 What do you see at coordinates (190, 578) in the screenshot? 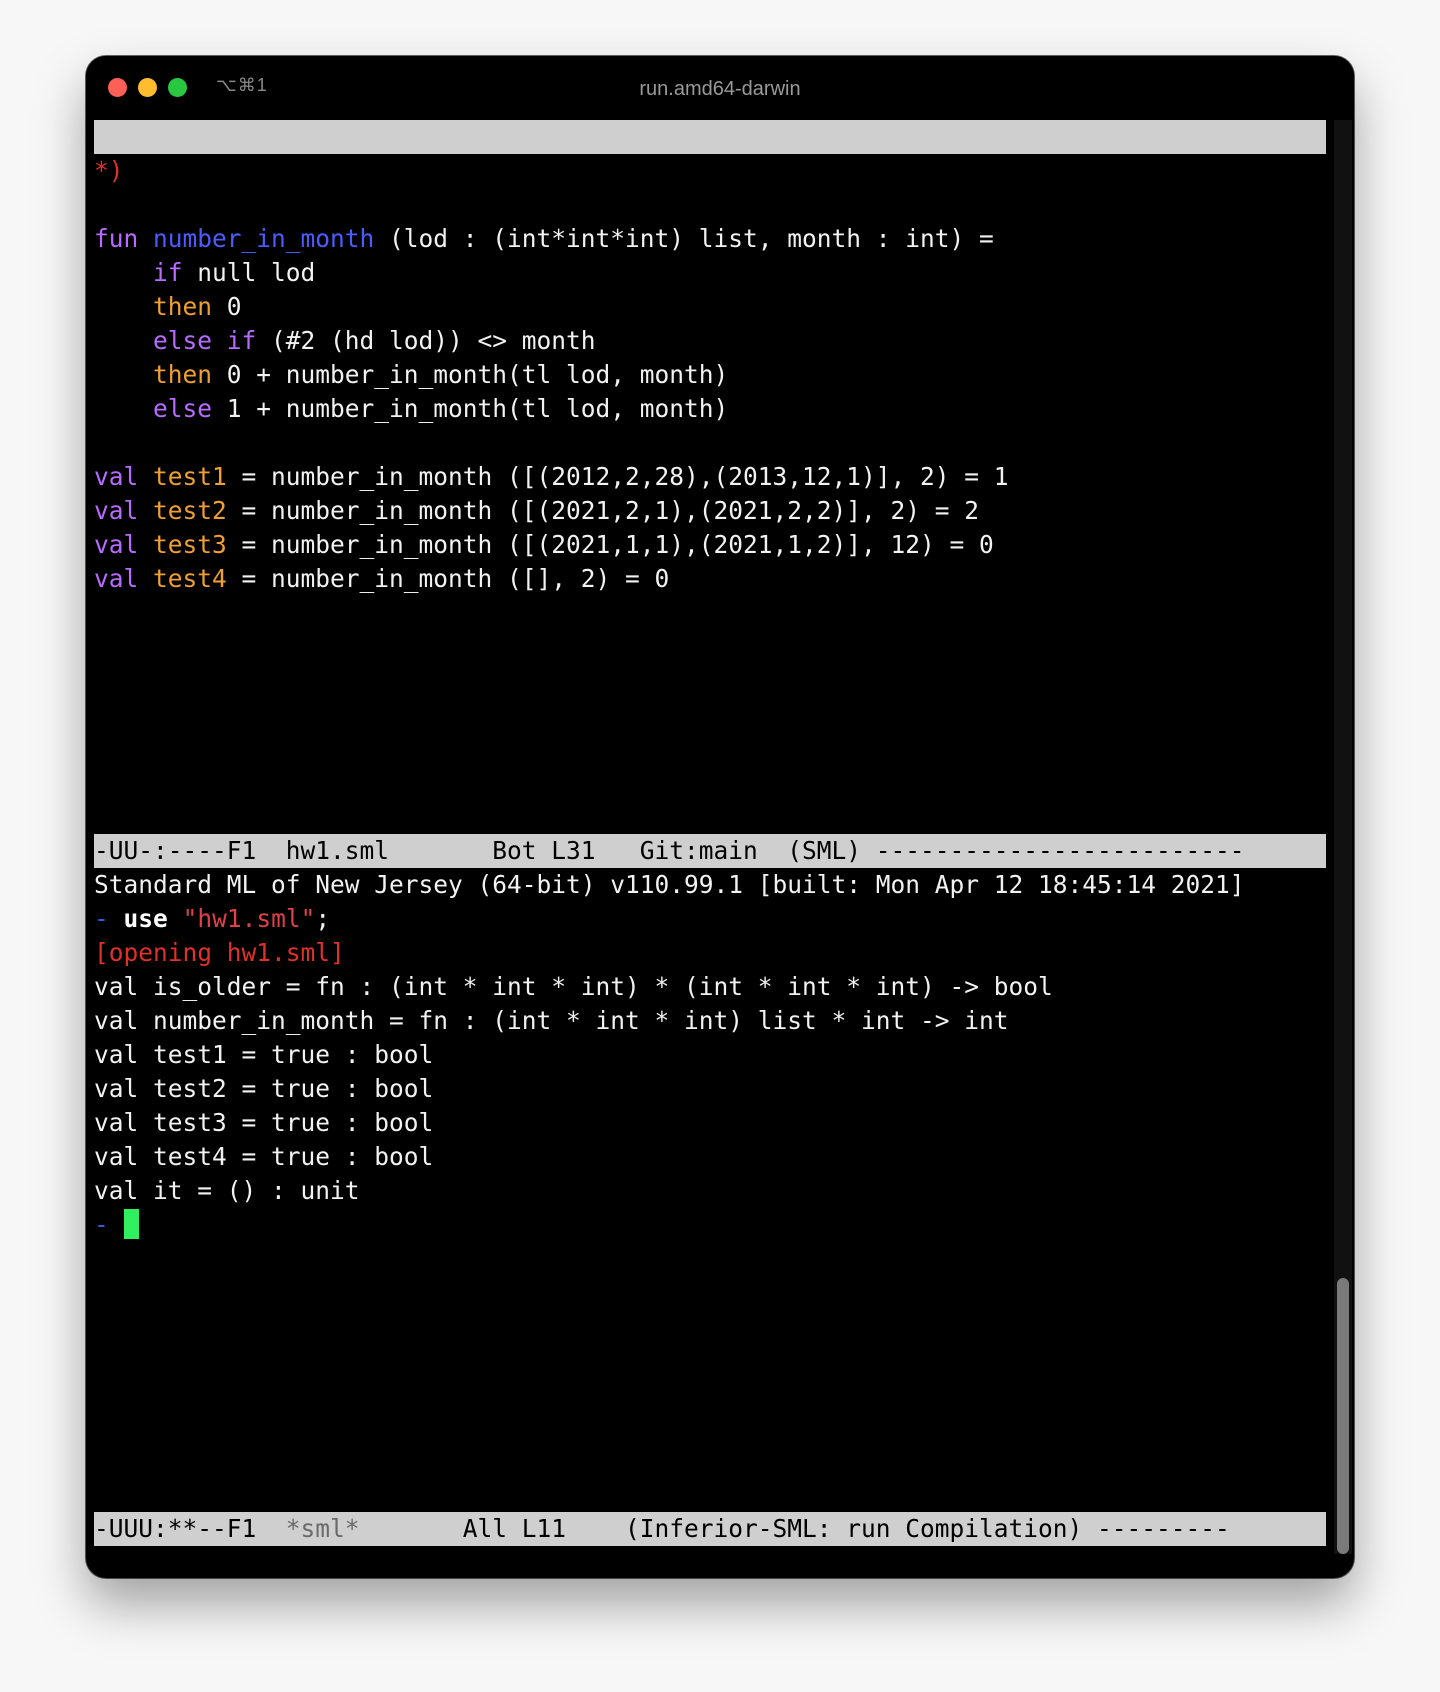
I see `variable-name: test4` at bounding box center [190, 578].